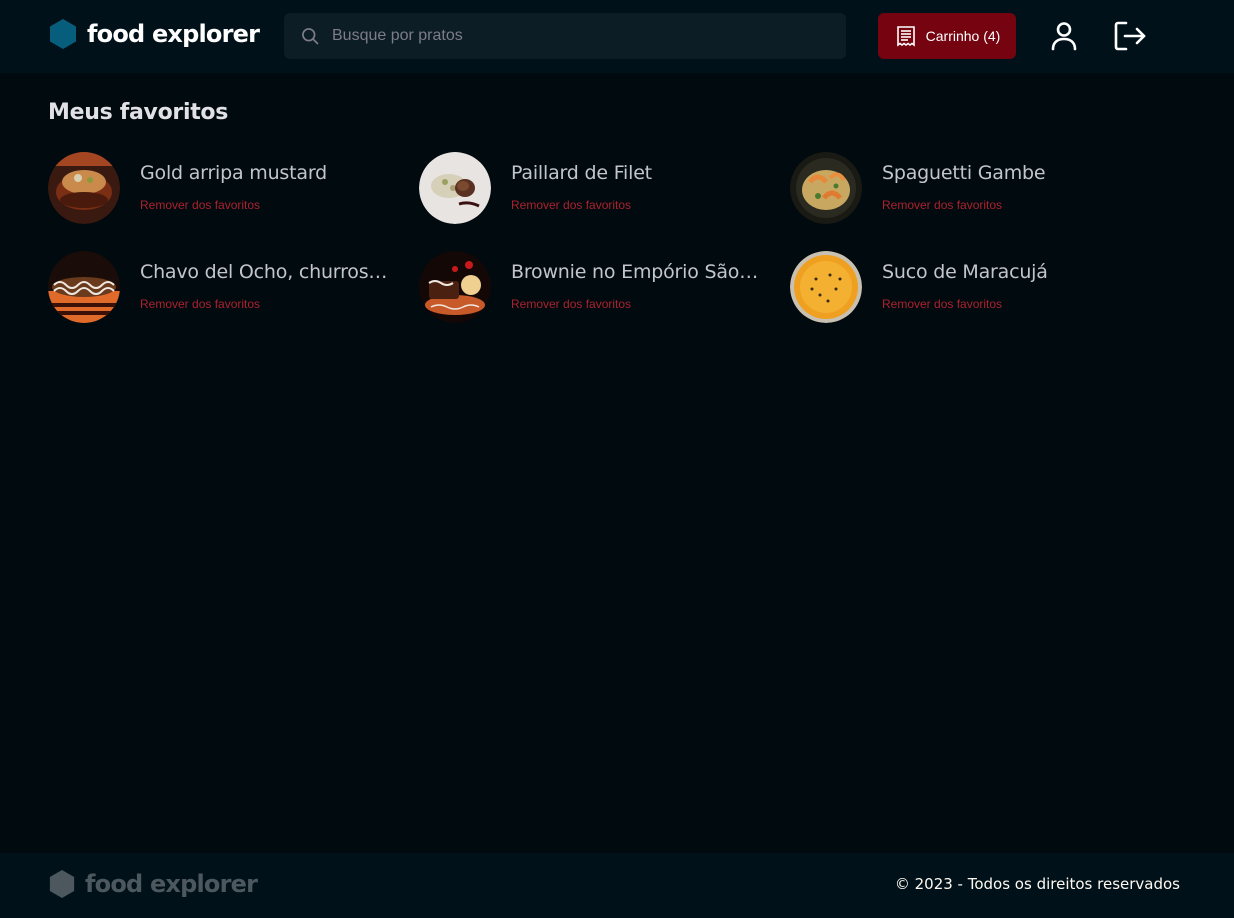 The width and height of the screenshot is (1234, 918). What do you see at coordinates (905, 36) in the screenshot?
I see `receipt-icon` at bounding box center [905, 36].